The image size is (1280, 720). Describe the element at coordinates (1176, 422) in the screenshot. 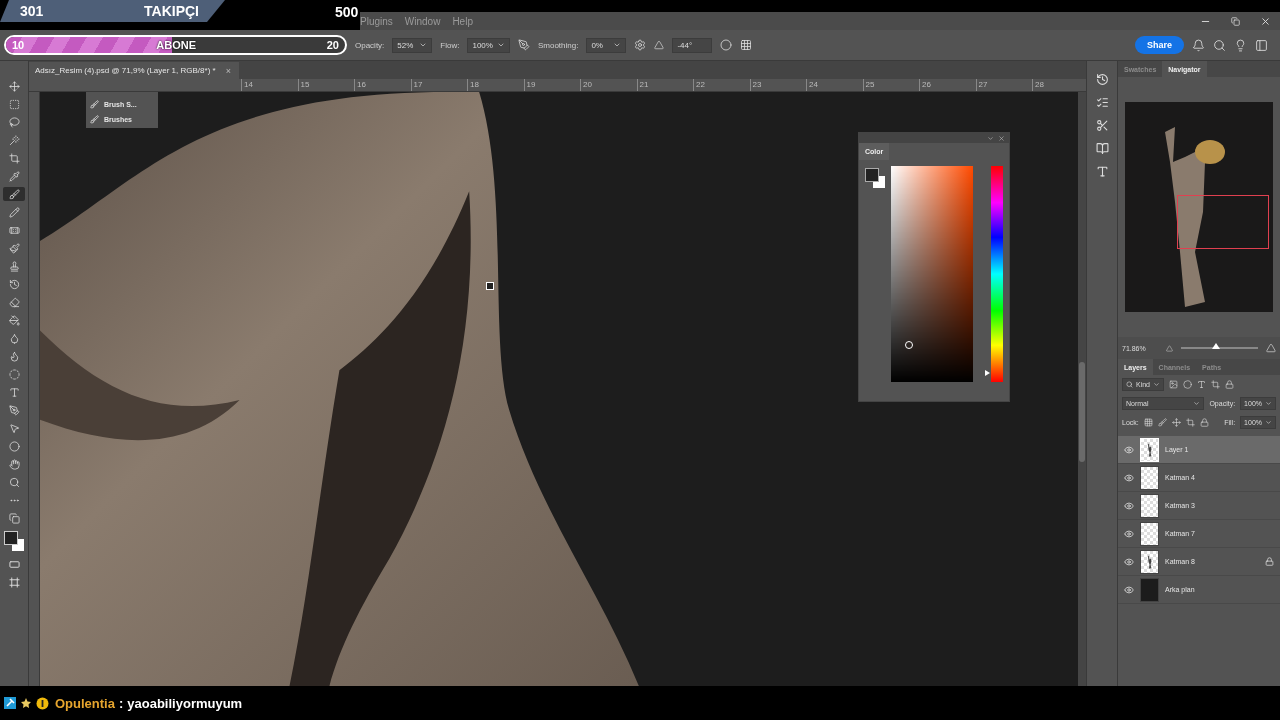

I see `lock-position-icon` at that location.